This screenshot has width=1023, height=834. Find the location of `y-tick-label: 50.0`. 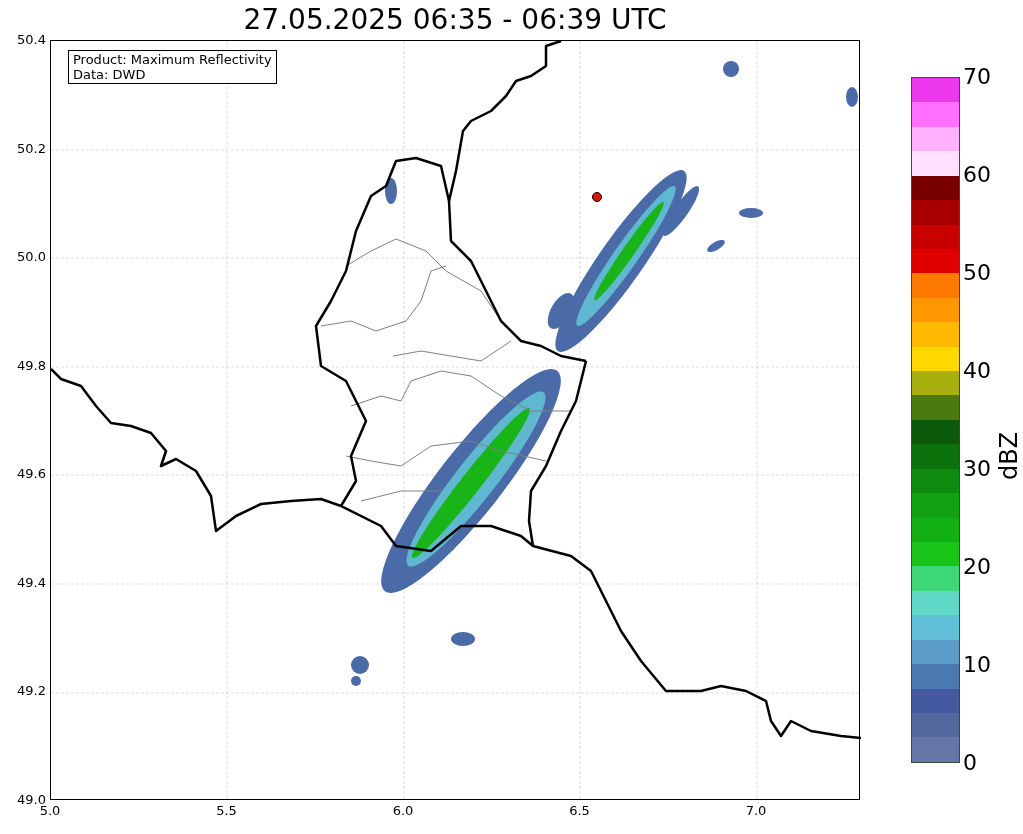

y-tick-label: 50.0 is located at coordinates (31, 257).